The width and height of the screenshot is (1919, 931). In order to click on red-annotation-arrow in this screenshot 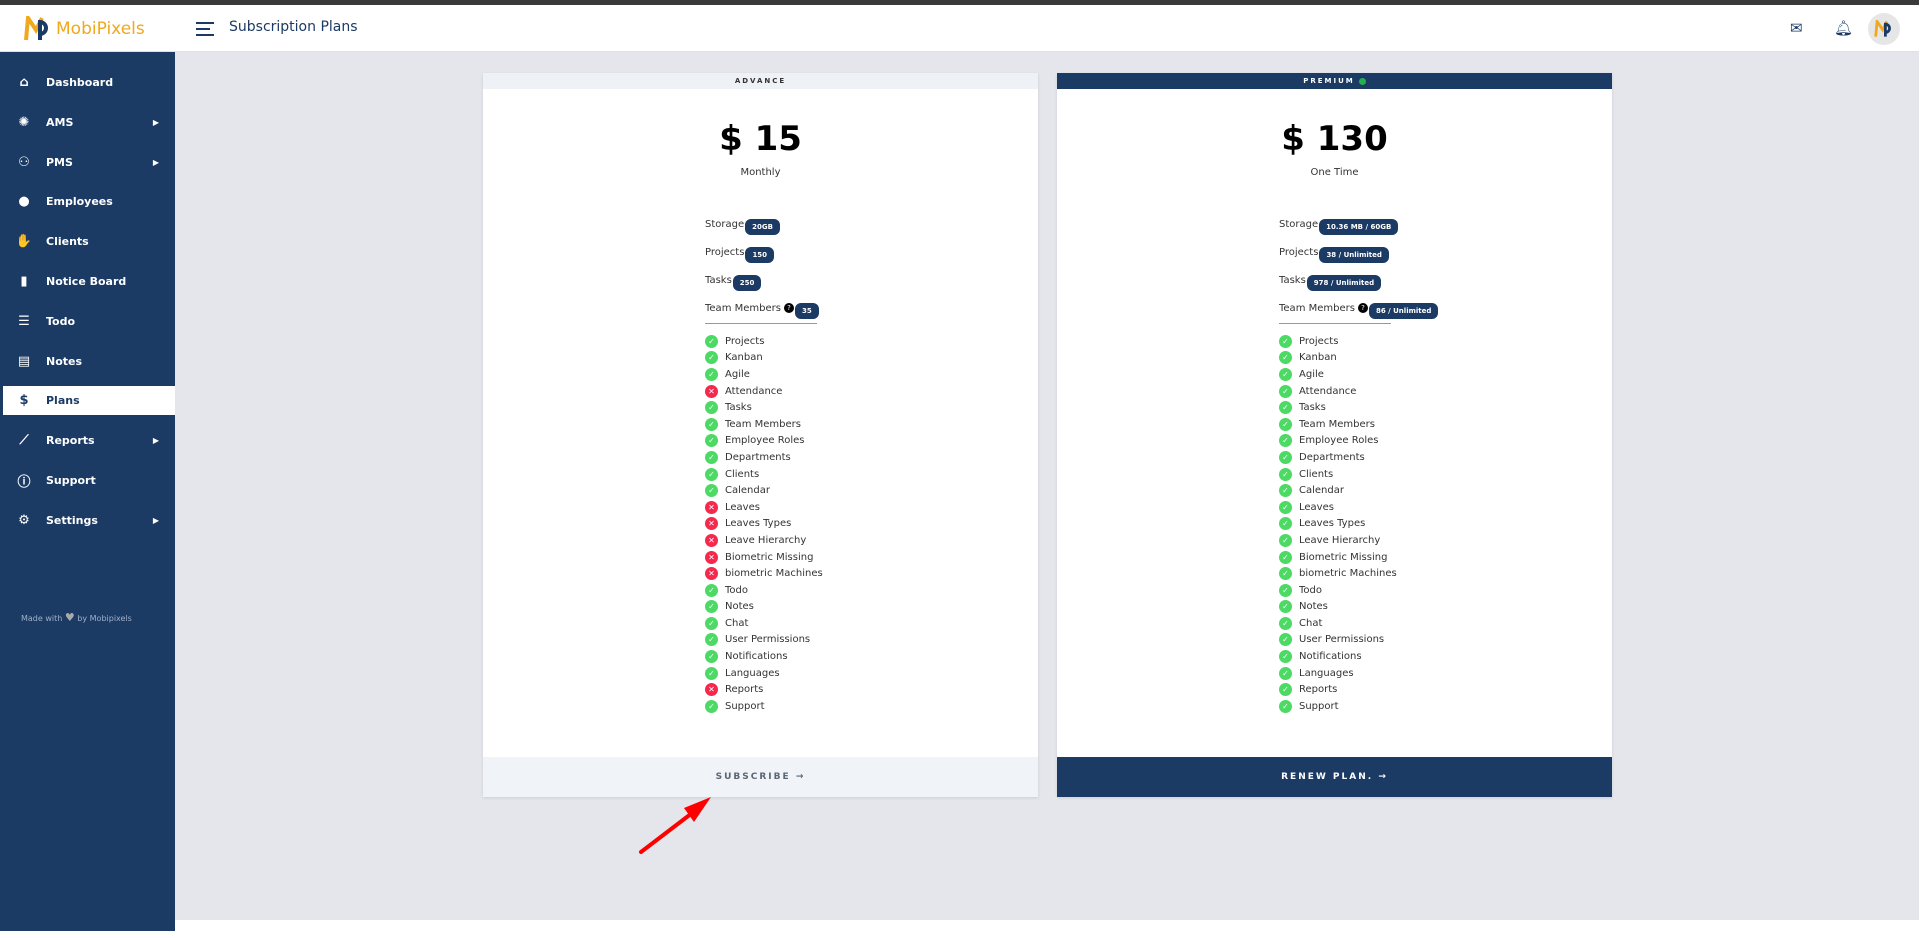, I will do `click(675, 825)`.